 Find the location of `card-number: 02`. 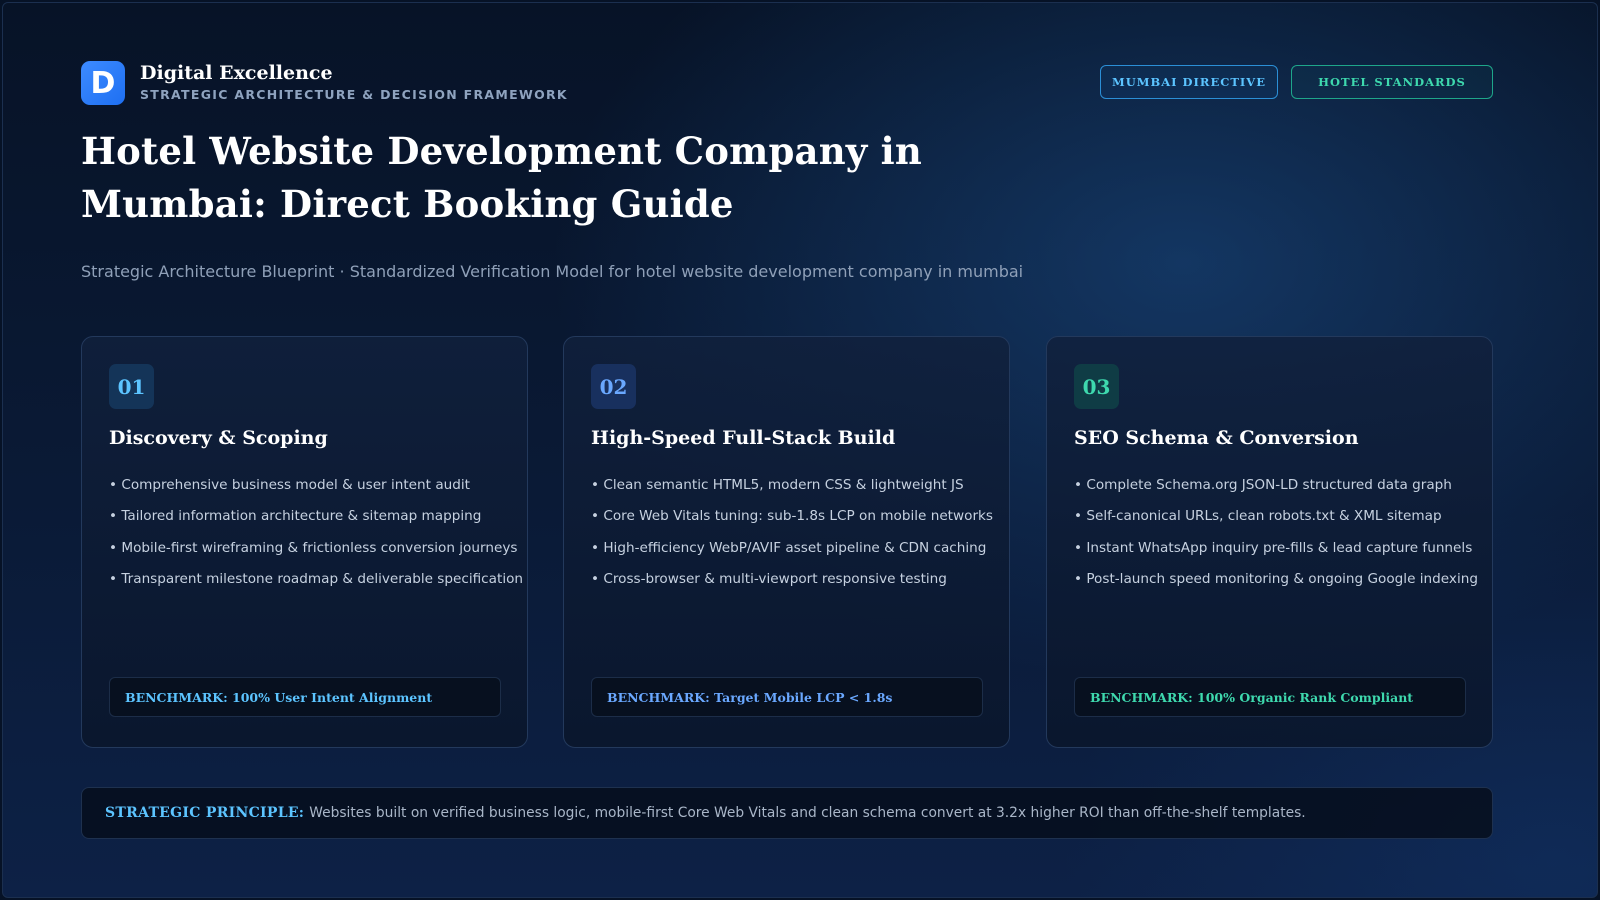

card-number: 02 is located at coordinates (613, 386).